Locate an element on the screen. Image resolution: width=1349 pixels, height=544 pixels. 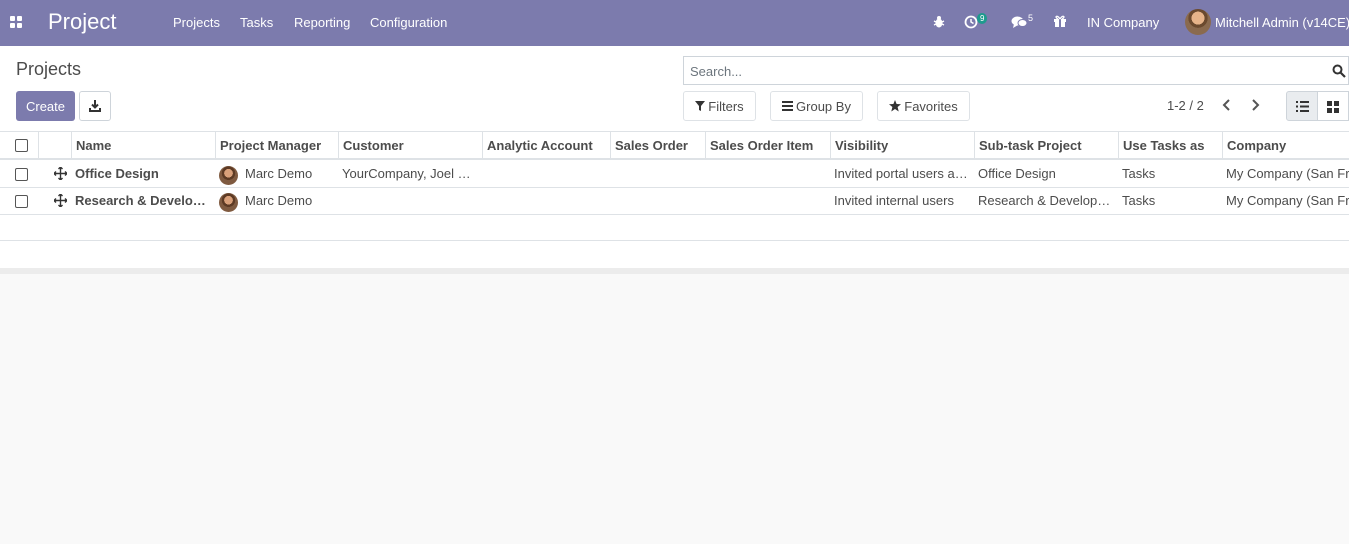
search-box is located at coordinates (1016, 70).